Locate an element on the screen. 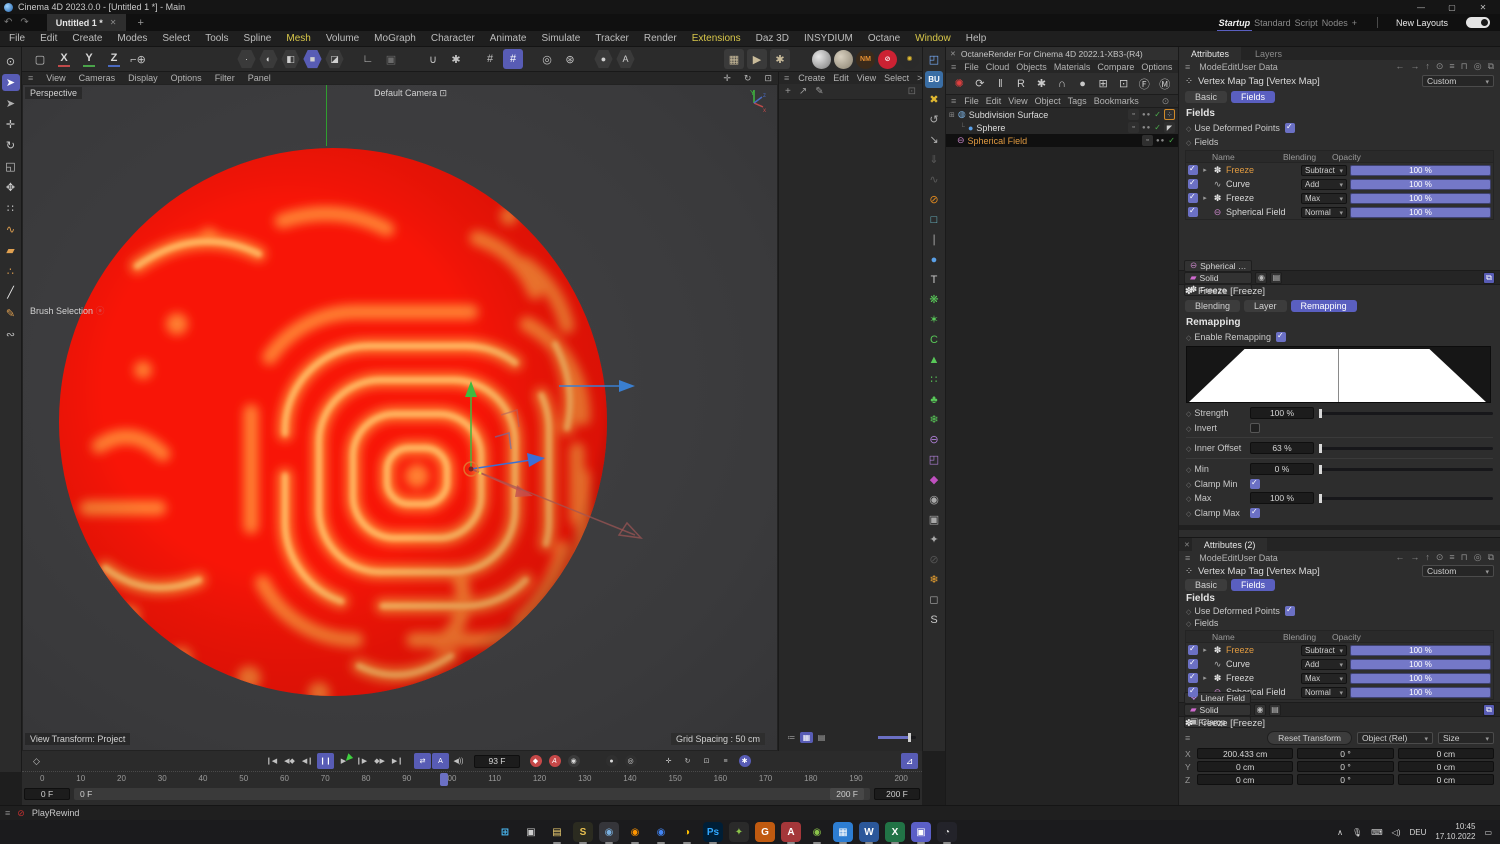  notification-icon: ▭ is located at coordinates (1488, 832).